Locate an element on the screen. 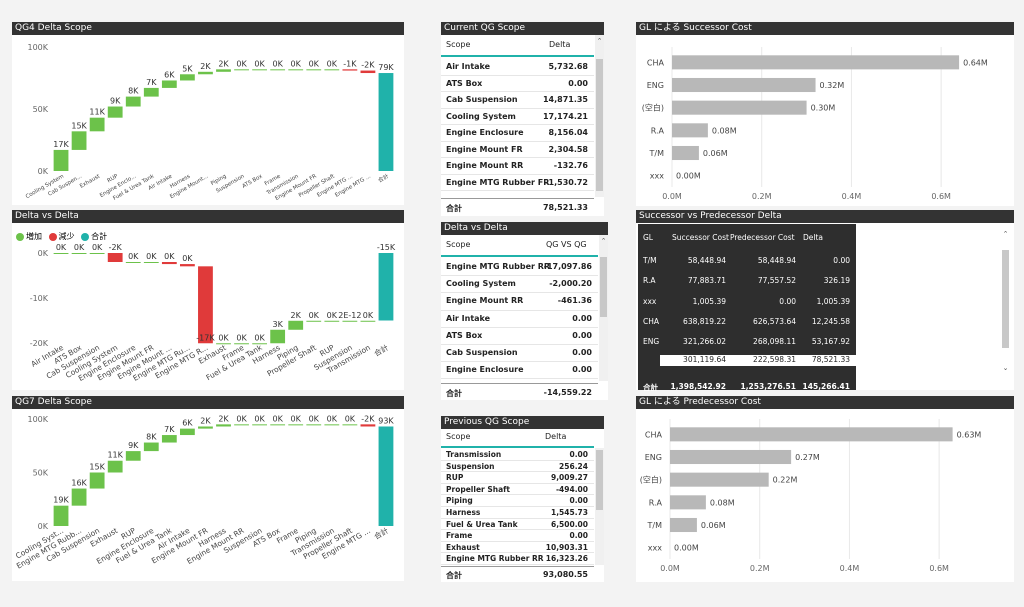 The height and width of the screenshot is (607, 1024). table-row: Cooling System -2,000.20 is located at coordinates (519, 285).